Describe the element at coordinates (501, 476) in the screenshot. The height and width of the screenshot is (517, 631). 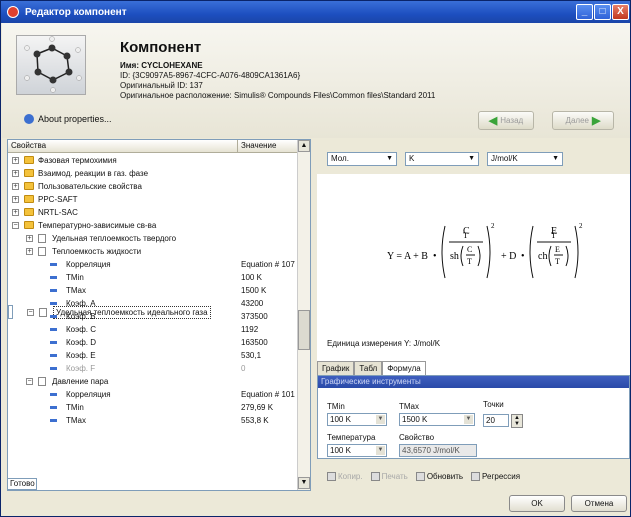
I see `regression-label: Регрессия` at that location.